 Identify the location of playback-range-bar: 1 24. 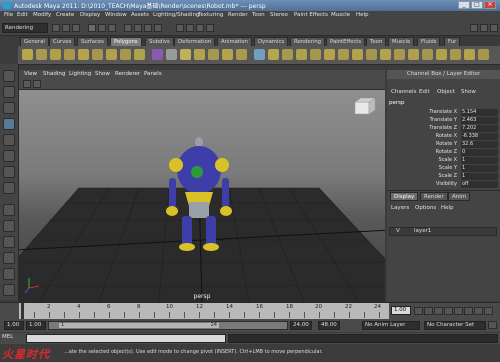
(168, 325).